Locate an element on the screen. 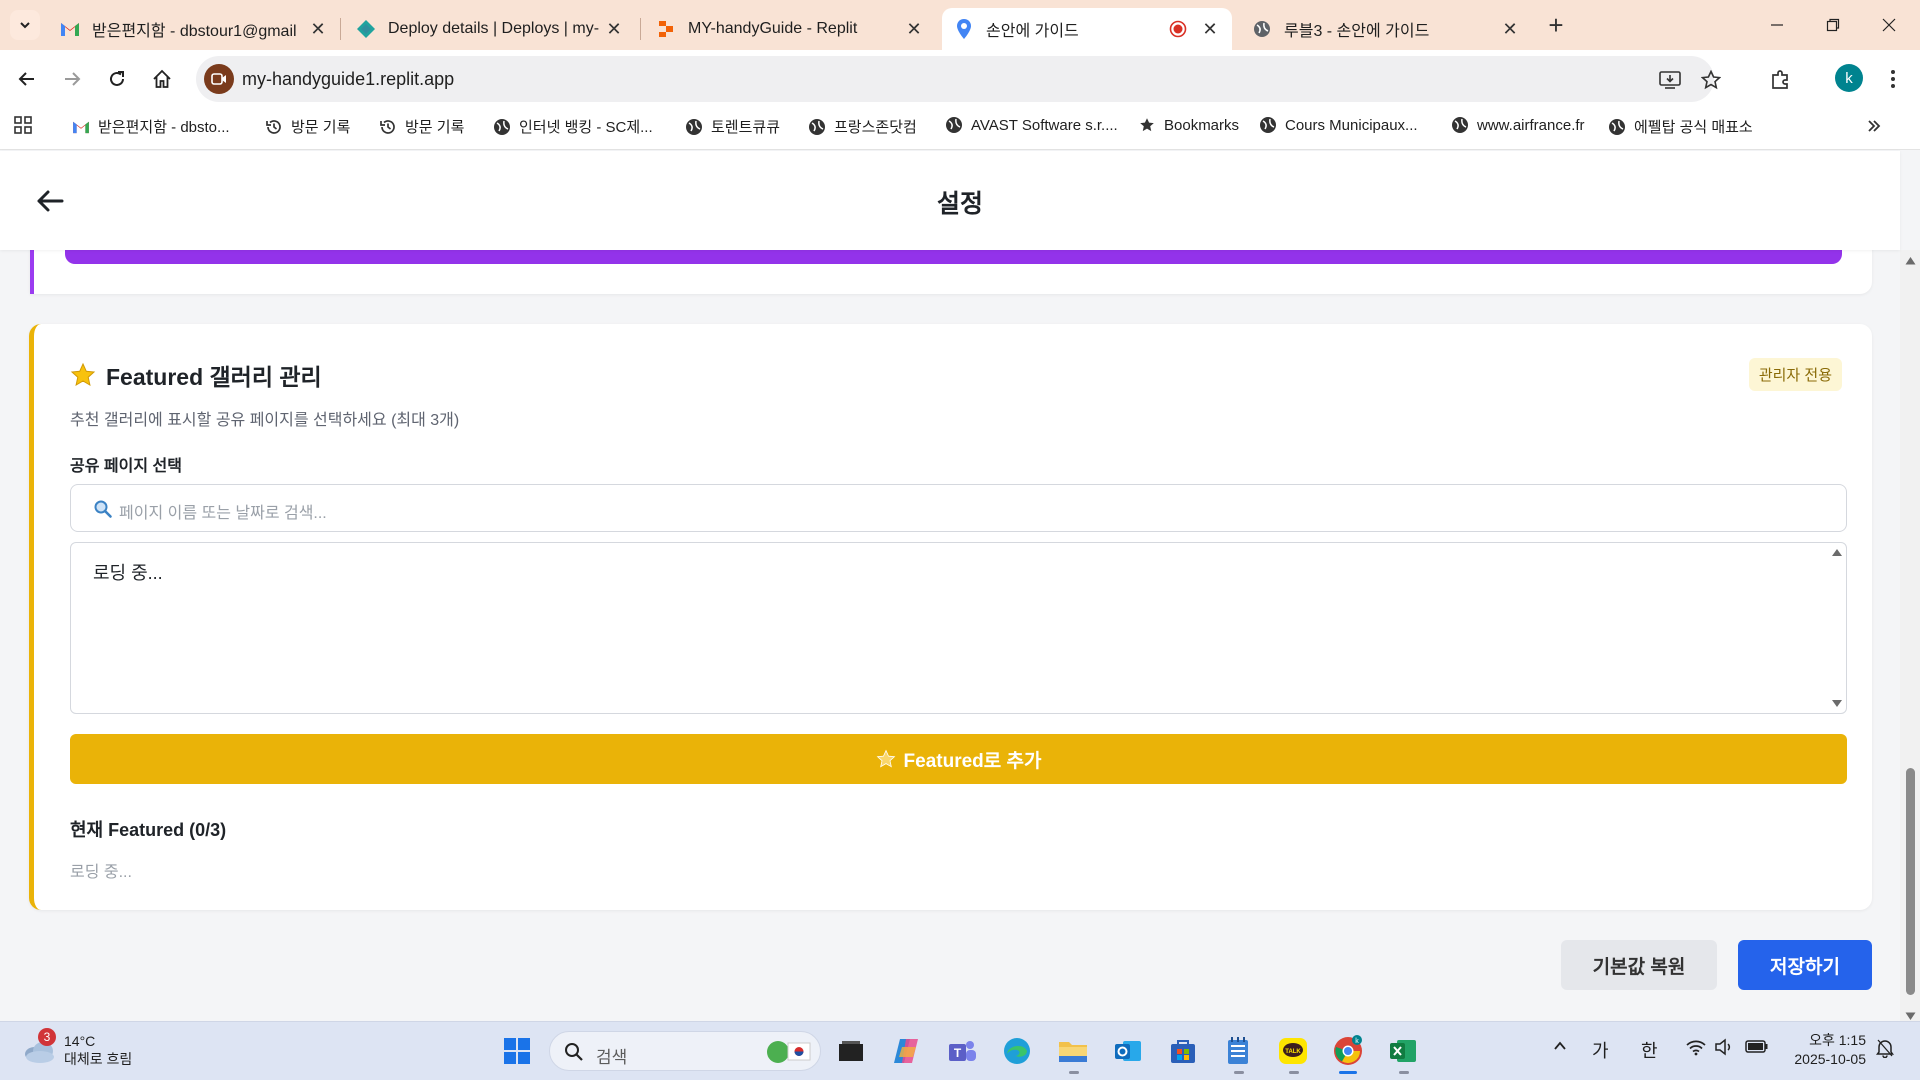 This screenshot has height=1080, width=1920. bookmark-item: 토렌트큐큐 is located at coordinates (732, 126).